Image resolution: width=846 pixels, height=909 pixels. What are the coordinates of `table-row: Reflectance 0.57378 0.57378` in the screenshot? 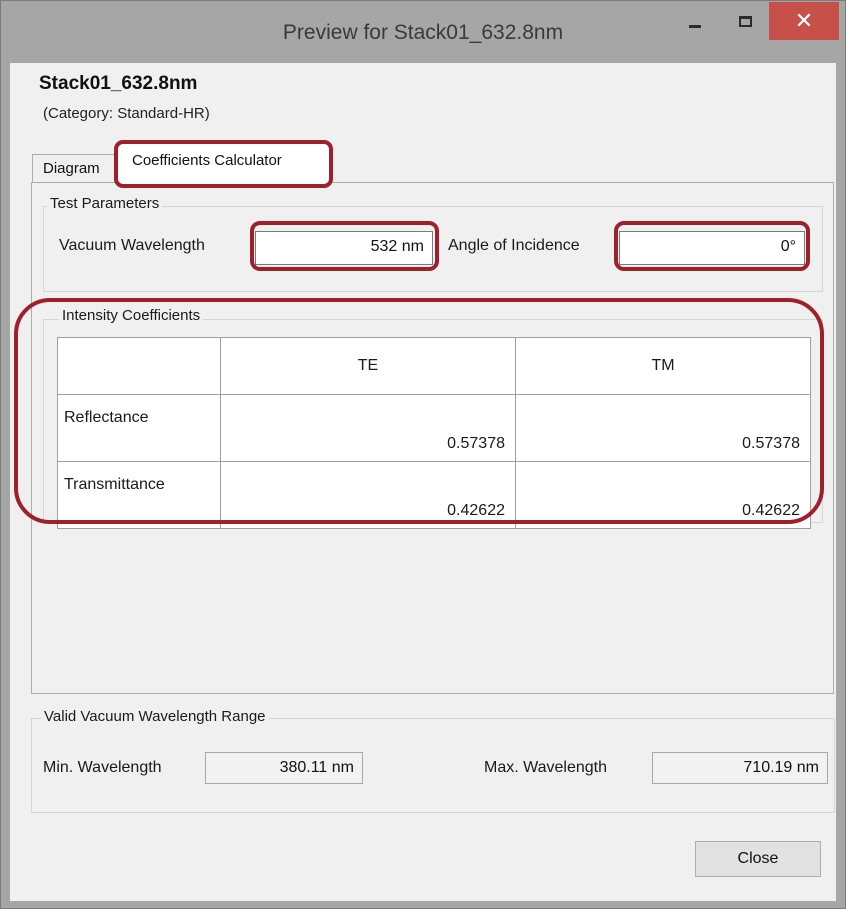 It's located at (434, 428).